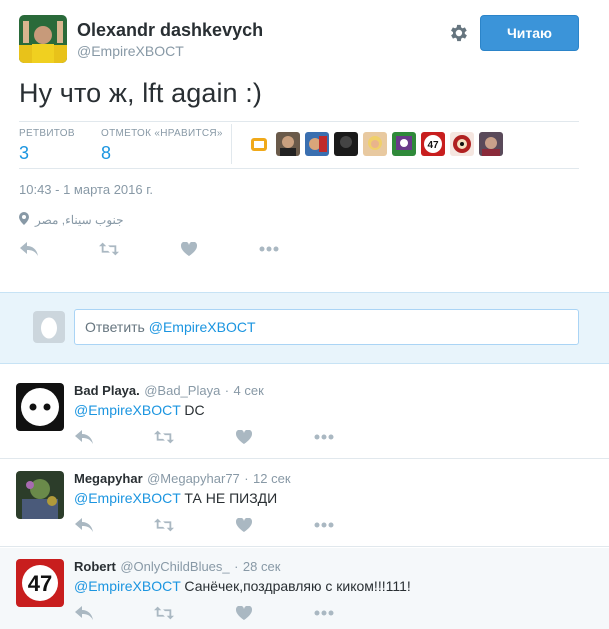 The image size is (609, 629). Describe the element at coordinates (162, 133) in the screenshot. I see `likes-label: ОТМЕТОК «НРАВИТСЯ»` at that location.